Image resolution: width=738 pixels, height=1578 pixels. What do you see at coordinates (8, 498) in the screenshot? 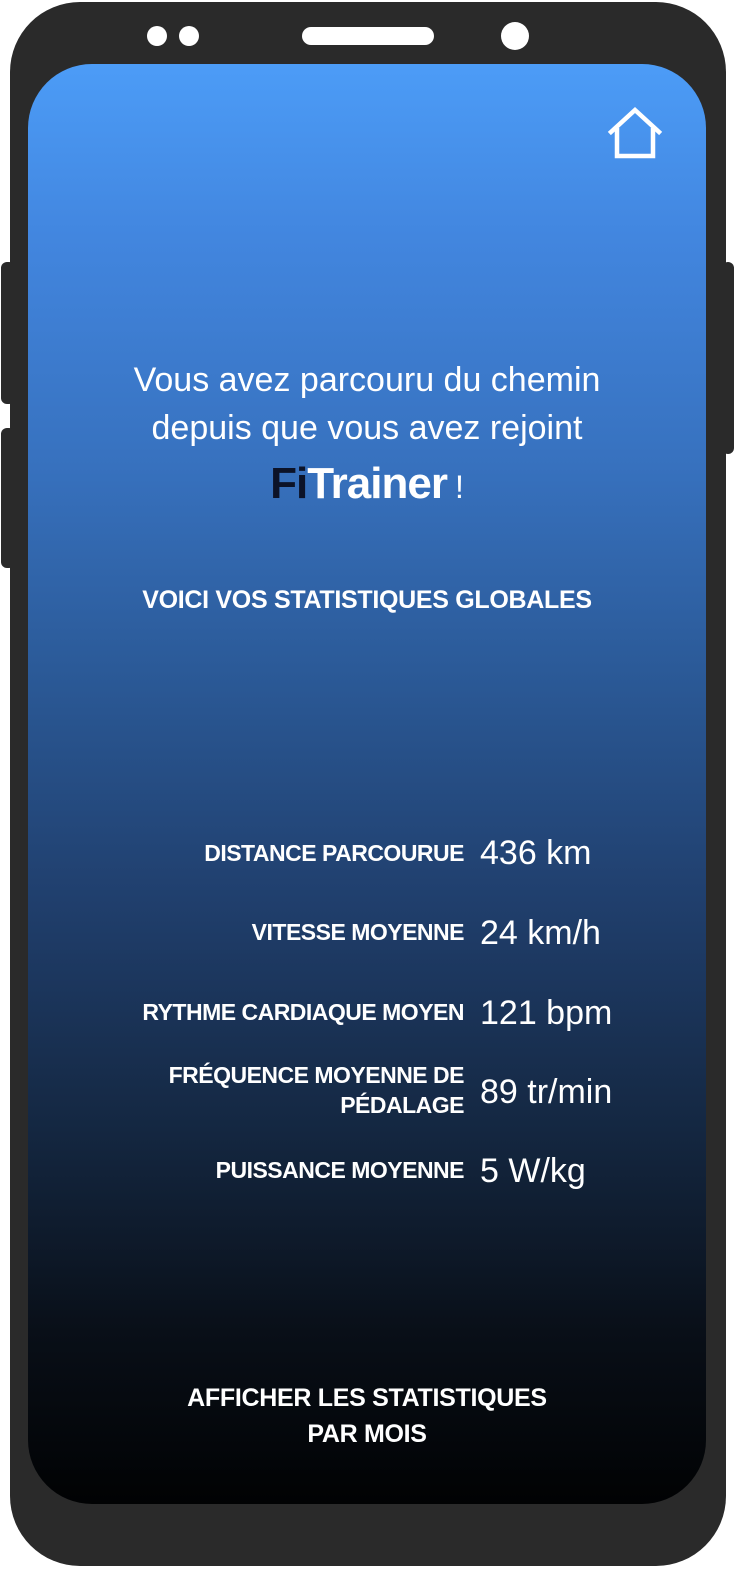
I see `volume-down-button` at bounding box center [8, 498].